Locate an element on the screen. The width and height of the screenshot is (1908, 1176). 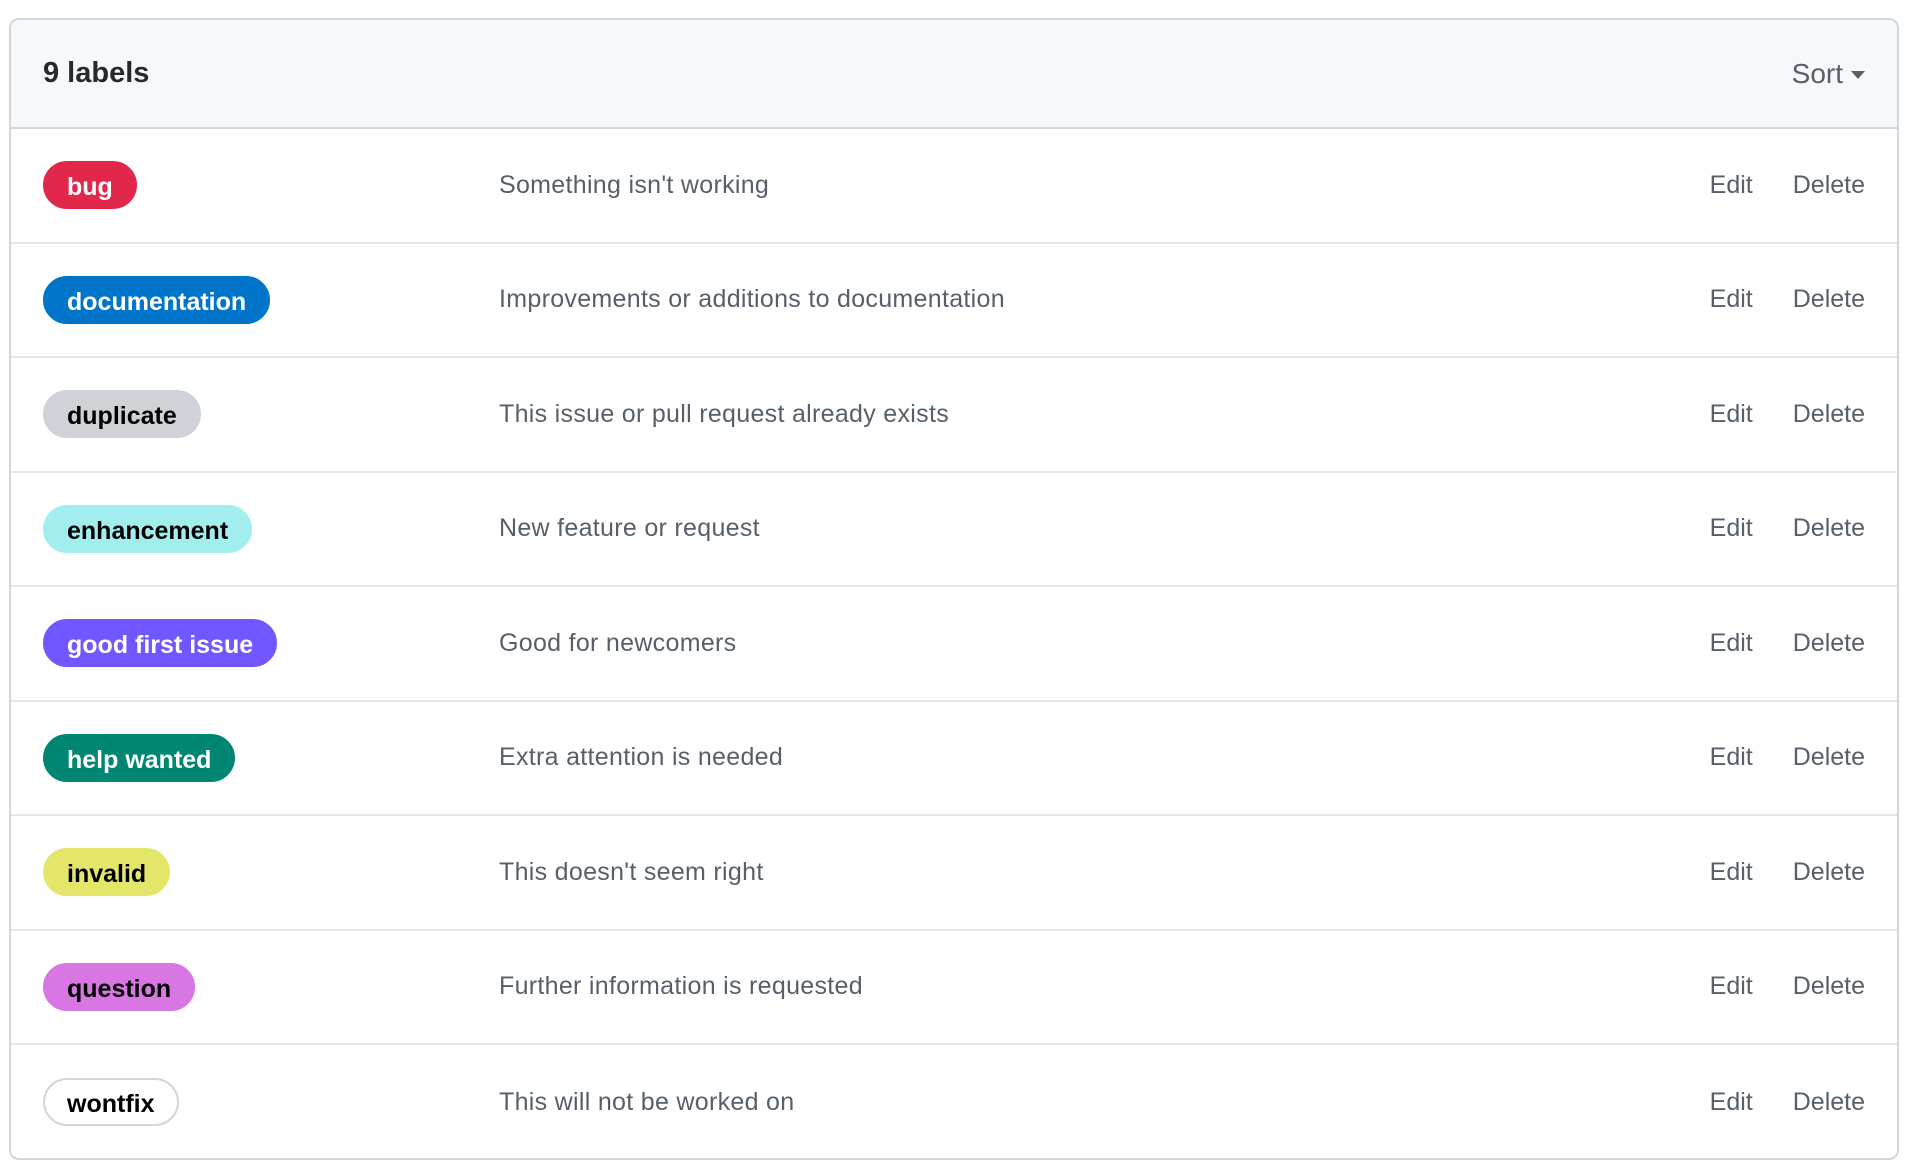
label-row: invalid This doesn't seem right Edit Delete is located at coordinates (954, 873).